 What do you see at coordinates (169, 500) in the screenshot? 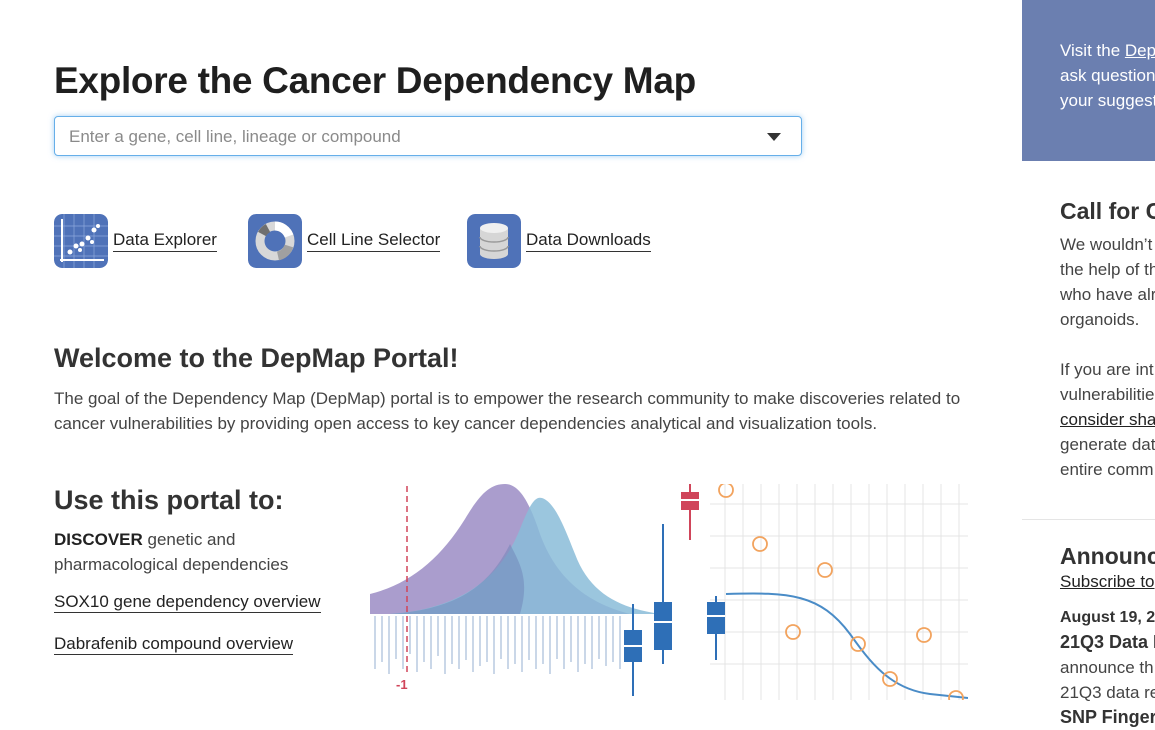
I see `use-portal-heading: Use this portal to:` at bounding box center [169, 500].